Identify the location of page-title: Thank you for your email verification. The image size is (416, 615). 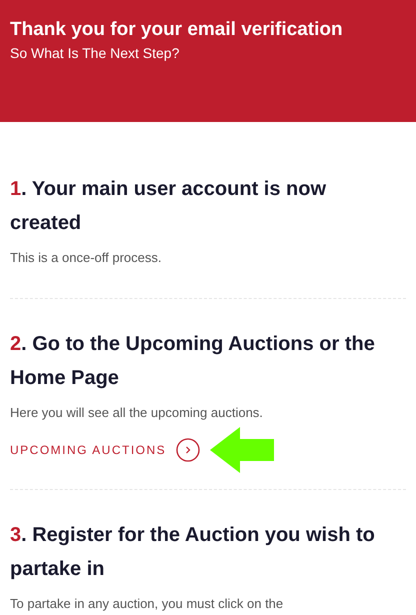
(177, 30).